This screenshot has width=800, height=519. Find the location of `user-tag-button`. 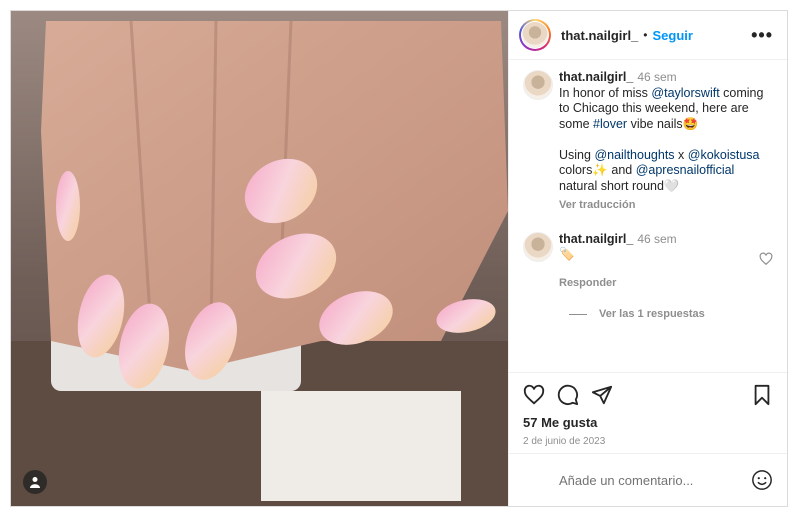

user-tag-button is located at coordinates (35, 482).